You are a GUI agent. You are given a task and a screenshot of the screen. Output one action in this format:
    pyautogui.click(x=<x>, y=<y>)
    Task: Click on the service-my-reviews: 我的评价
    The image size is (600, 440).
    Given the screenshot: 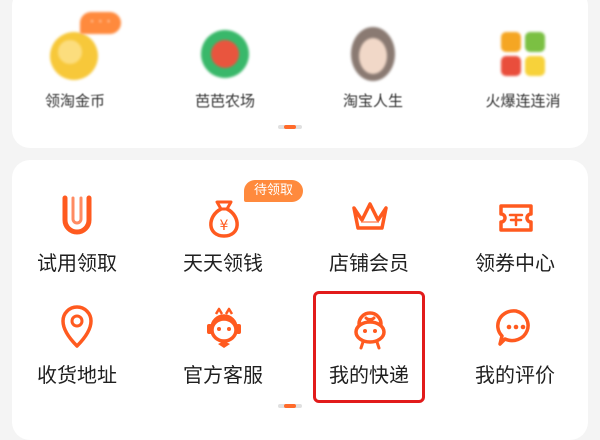 What is the action you would take?
    pyautogui.click(x=515, y=352)
    